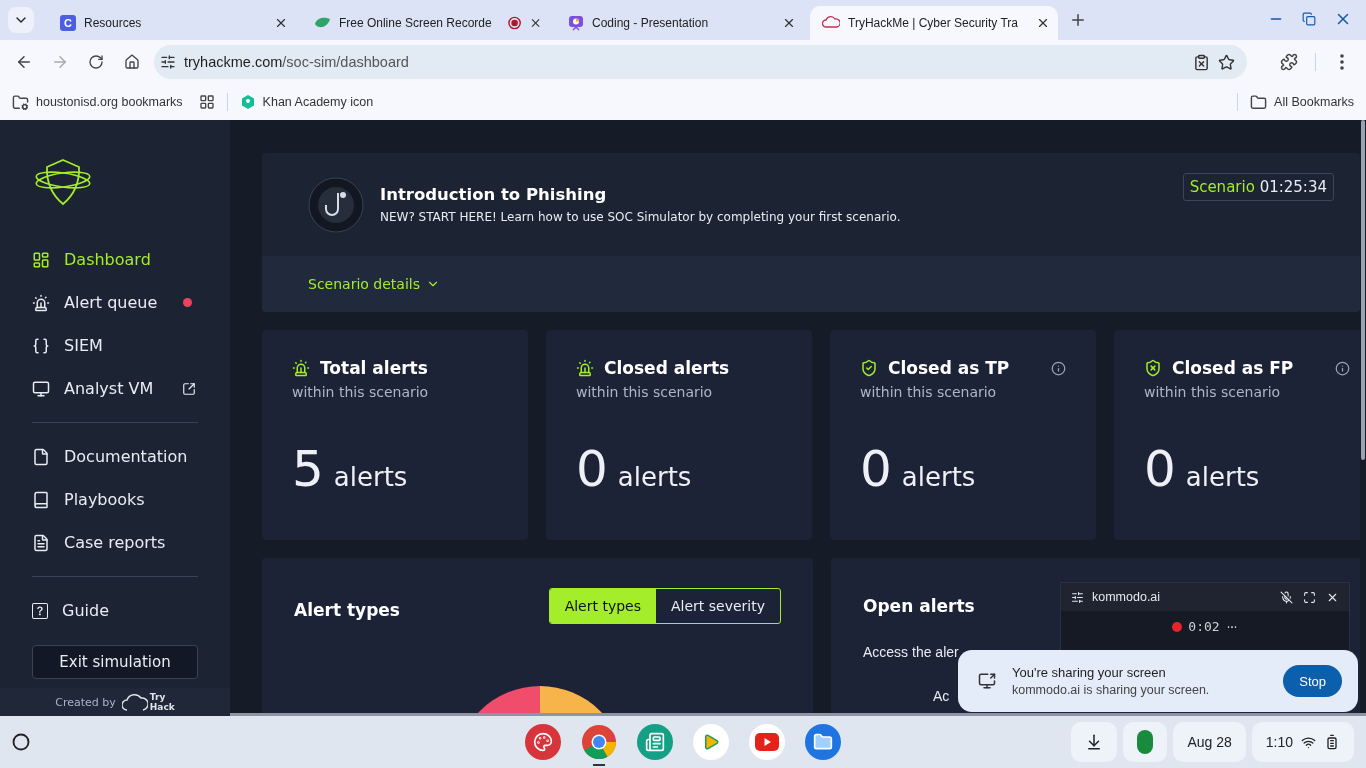 The height and width of the screenshot is (768, 1366). I want to click on recording-time: 0:02, so click(1204, 626).